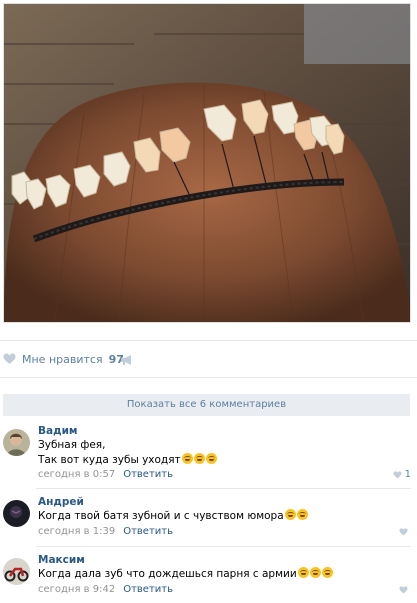  Describe the element at coordinates (407, 474) in the screenshot. I see `comment-like-count: 1` at that location.